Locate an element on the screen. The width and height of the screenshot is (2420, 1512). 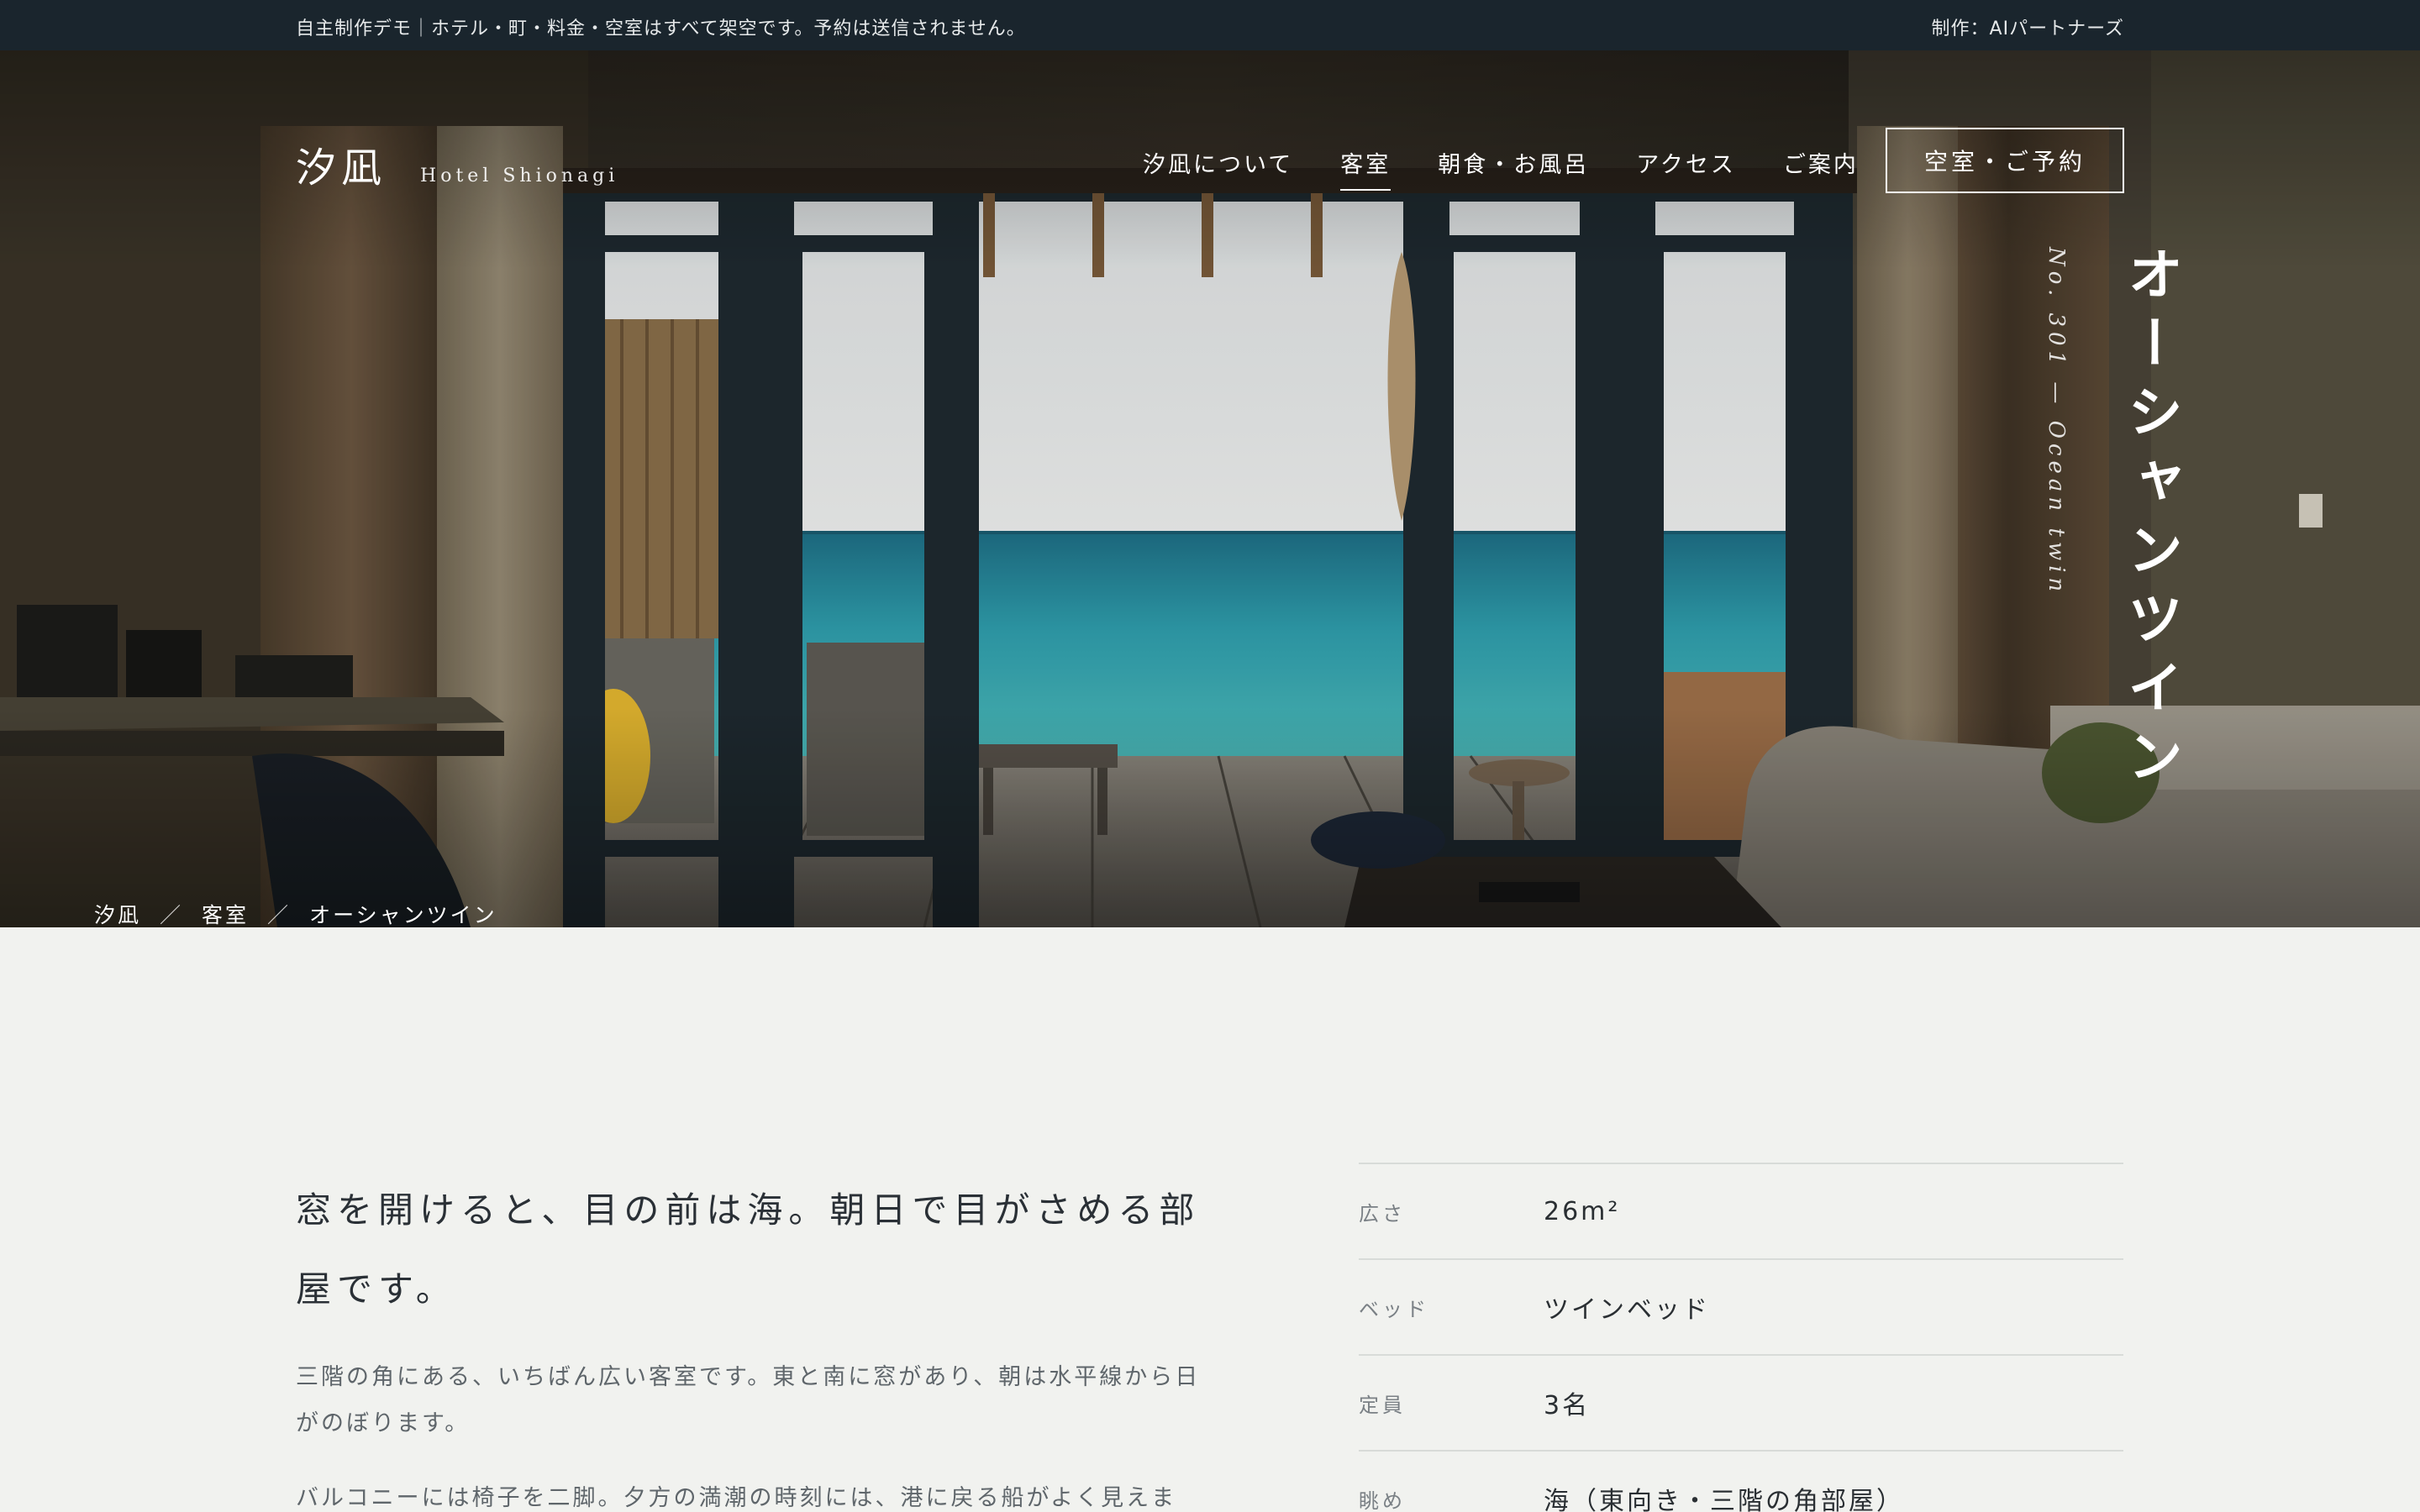
brand-logo: 汐凪 Hotel Shionagi is located at coordinates (457, 163).